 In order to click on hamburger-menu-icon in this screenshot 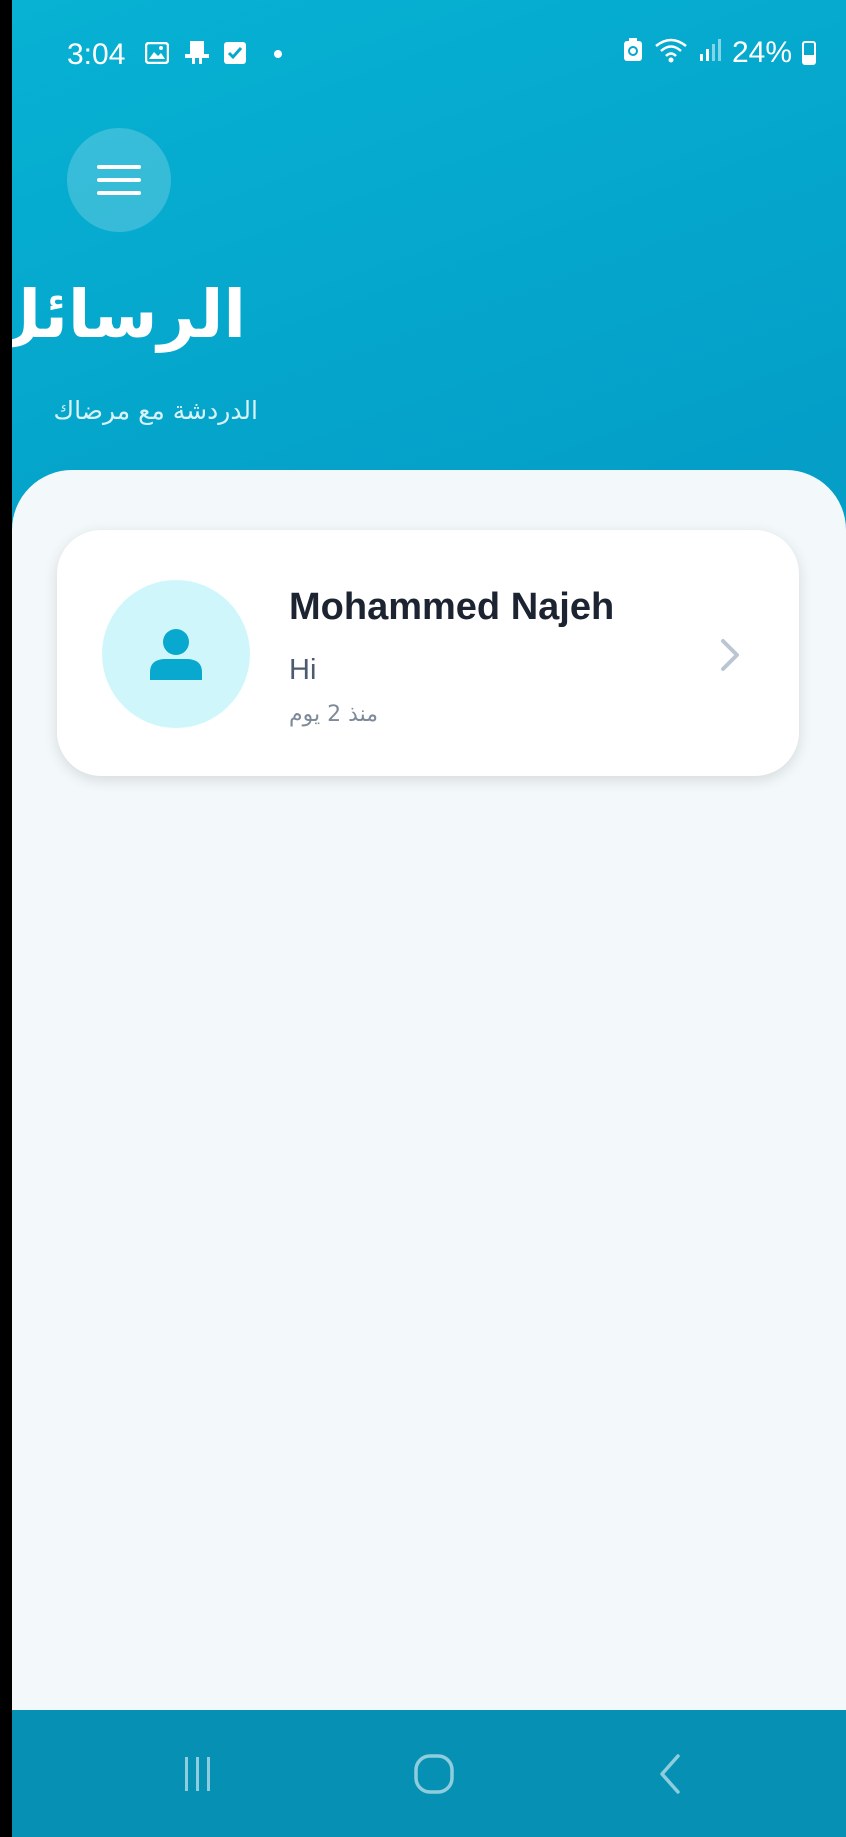, I will do `click(119, 180)`.